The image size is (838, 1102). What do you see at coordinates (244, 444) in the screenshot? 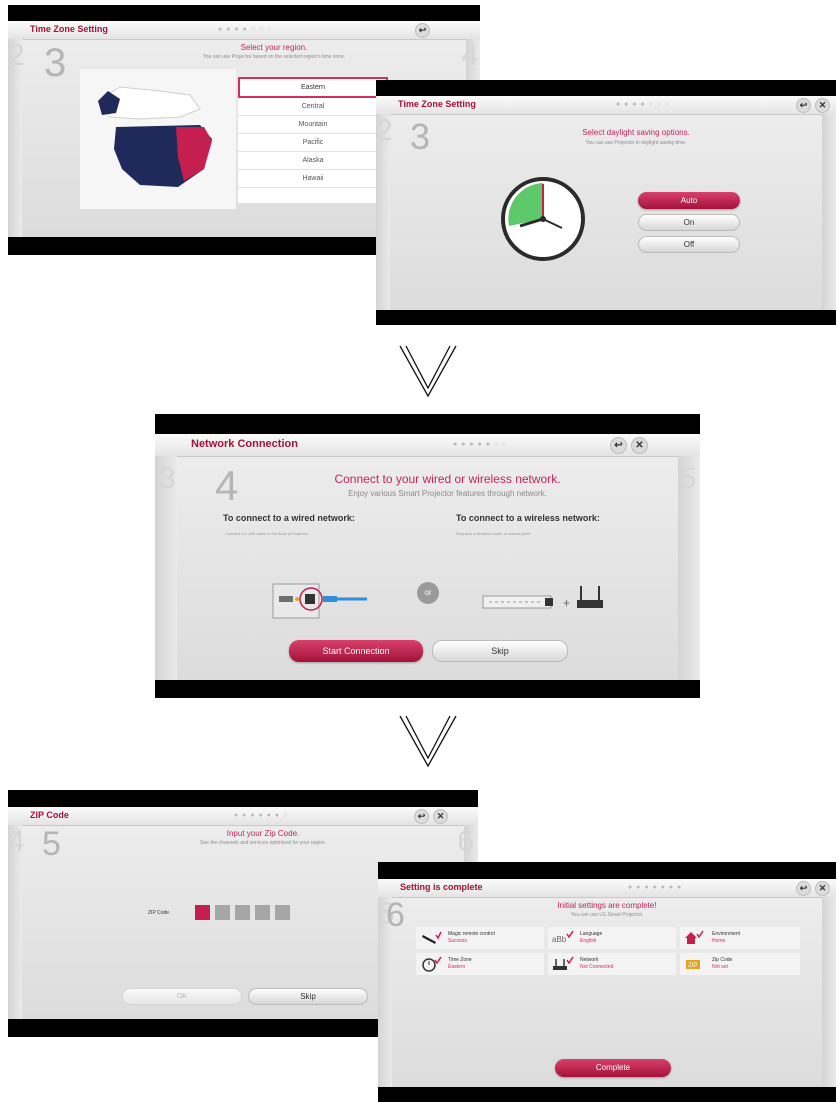
I see `screen-title: Network Connection` at bounding box center [244, 444].